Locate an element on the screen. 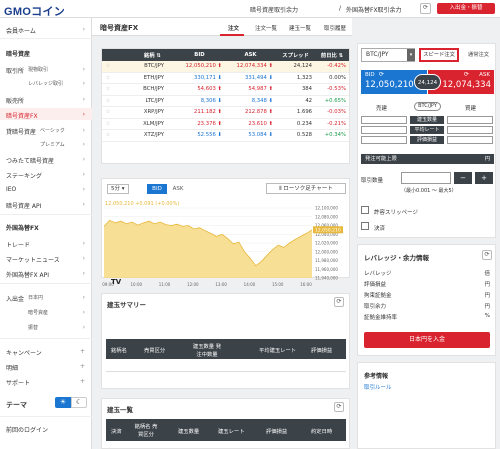  x-tick-label: 16:00 is located at coordinates (306, 284).